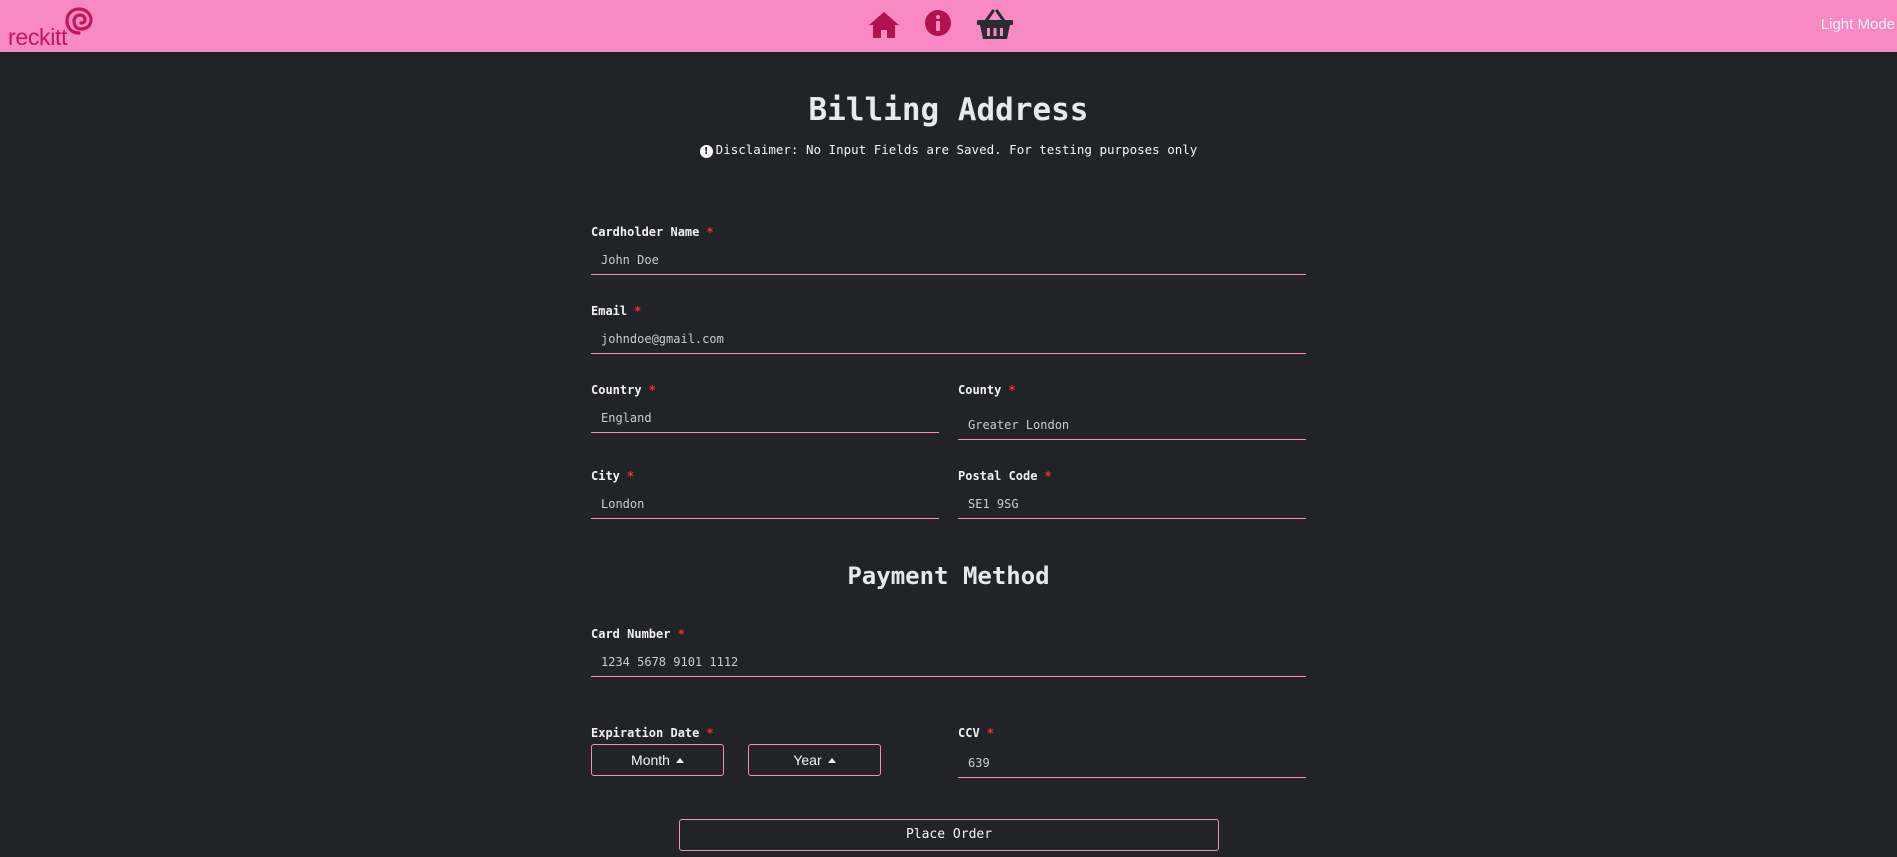 The width and height of the screenshot is (1897, 857). I want to click on month-button-label: Month, so click(650, 760).